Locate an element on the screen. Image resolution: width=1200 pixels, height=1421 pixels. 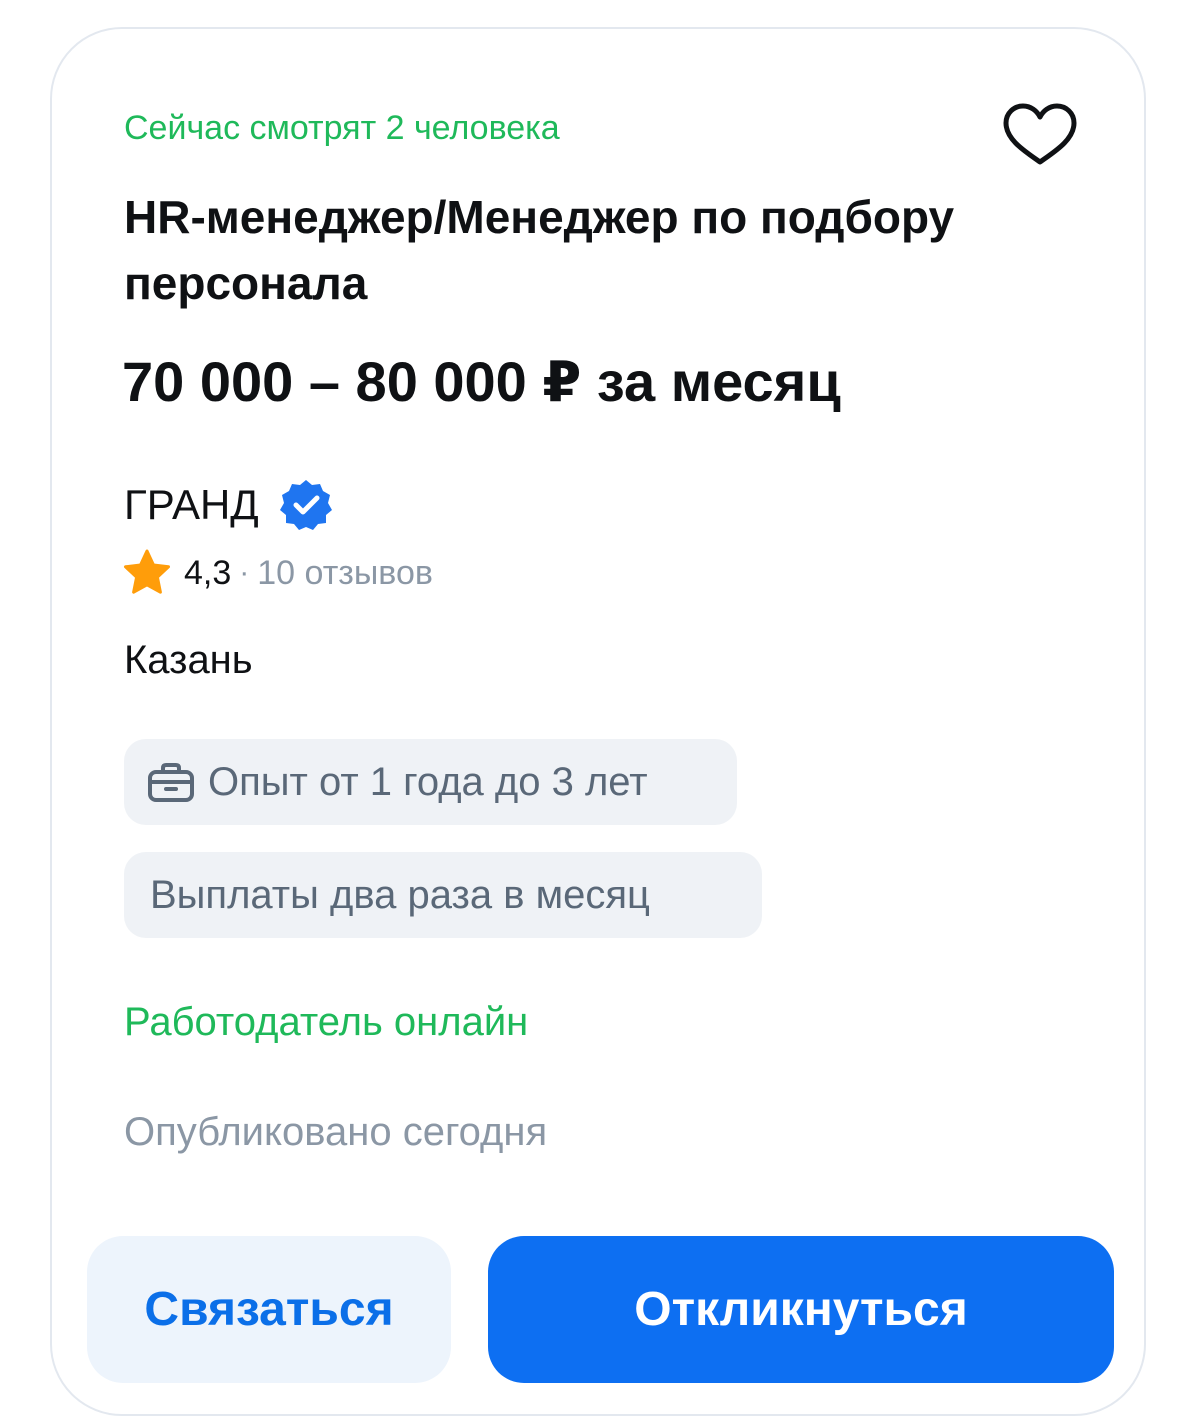
company-link: ГРАНД is located at coordinates (228, 505).